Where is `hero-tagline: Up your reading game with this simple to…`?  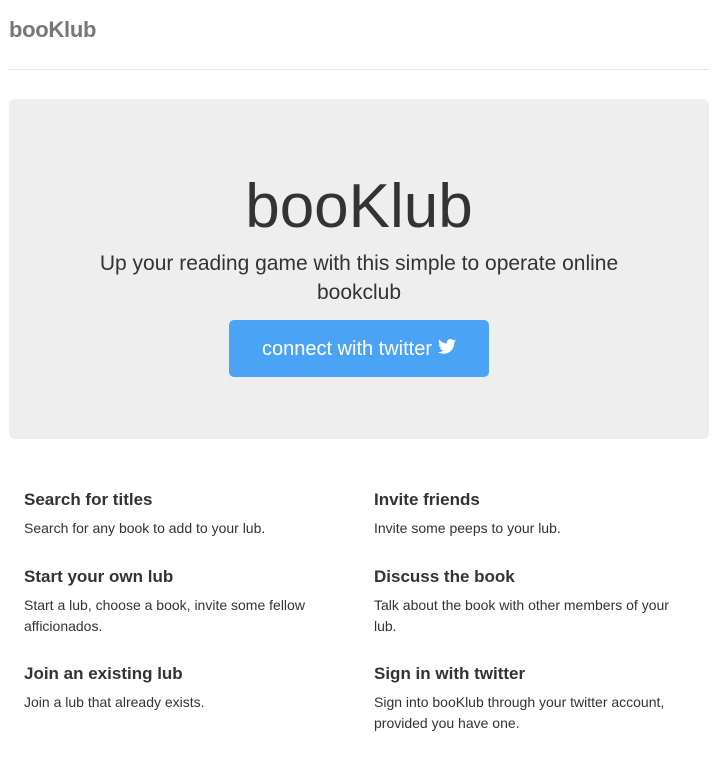
hero-tagline: Up your reading game with this simple to… is located at coordinates (359, 278).